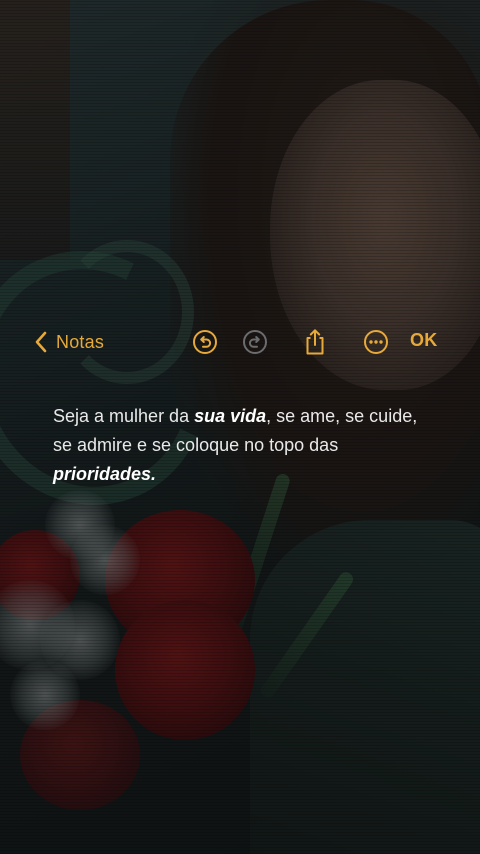 This screenshot has width=480, height=854. I want to click on undo-icon, so click(205, 342).